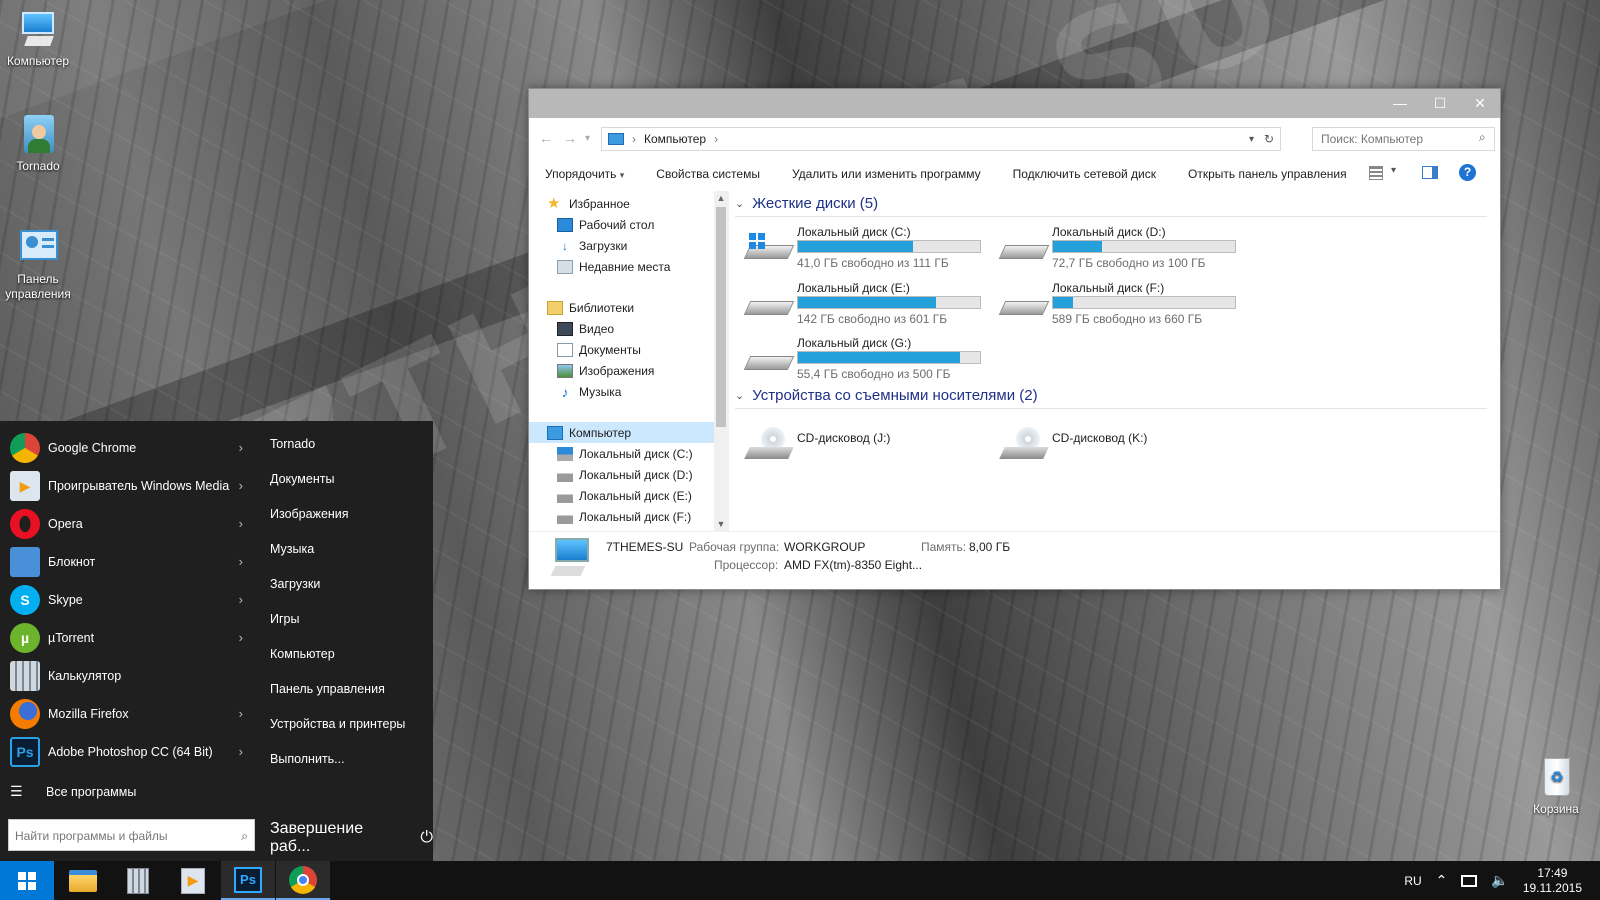 The image size is (1600, 900). What do you see at coordinates (1467, 172) in the screenshot?
I see `help-icon: ?` at bounding box center [1467, 172].